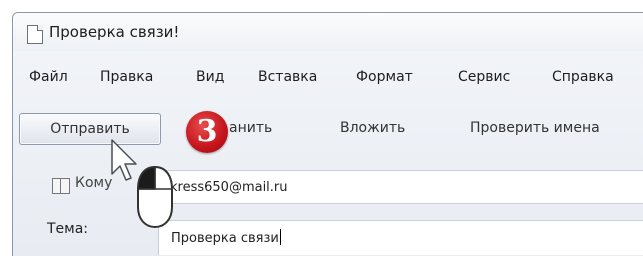 This screenshot has height=256, width=643. Describe the element at coordinates (287, 77) in the screenshot. I see `menu-item-insert: Вставка` at that location.